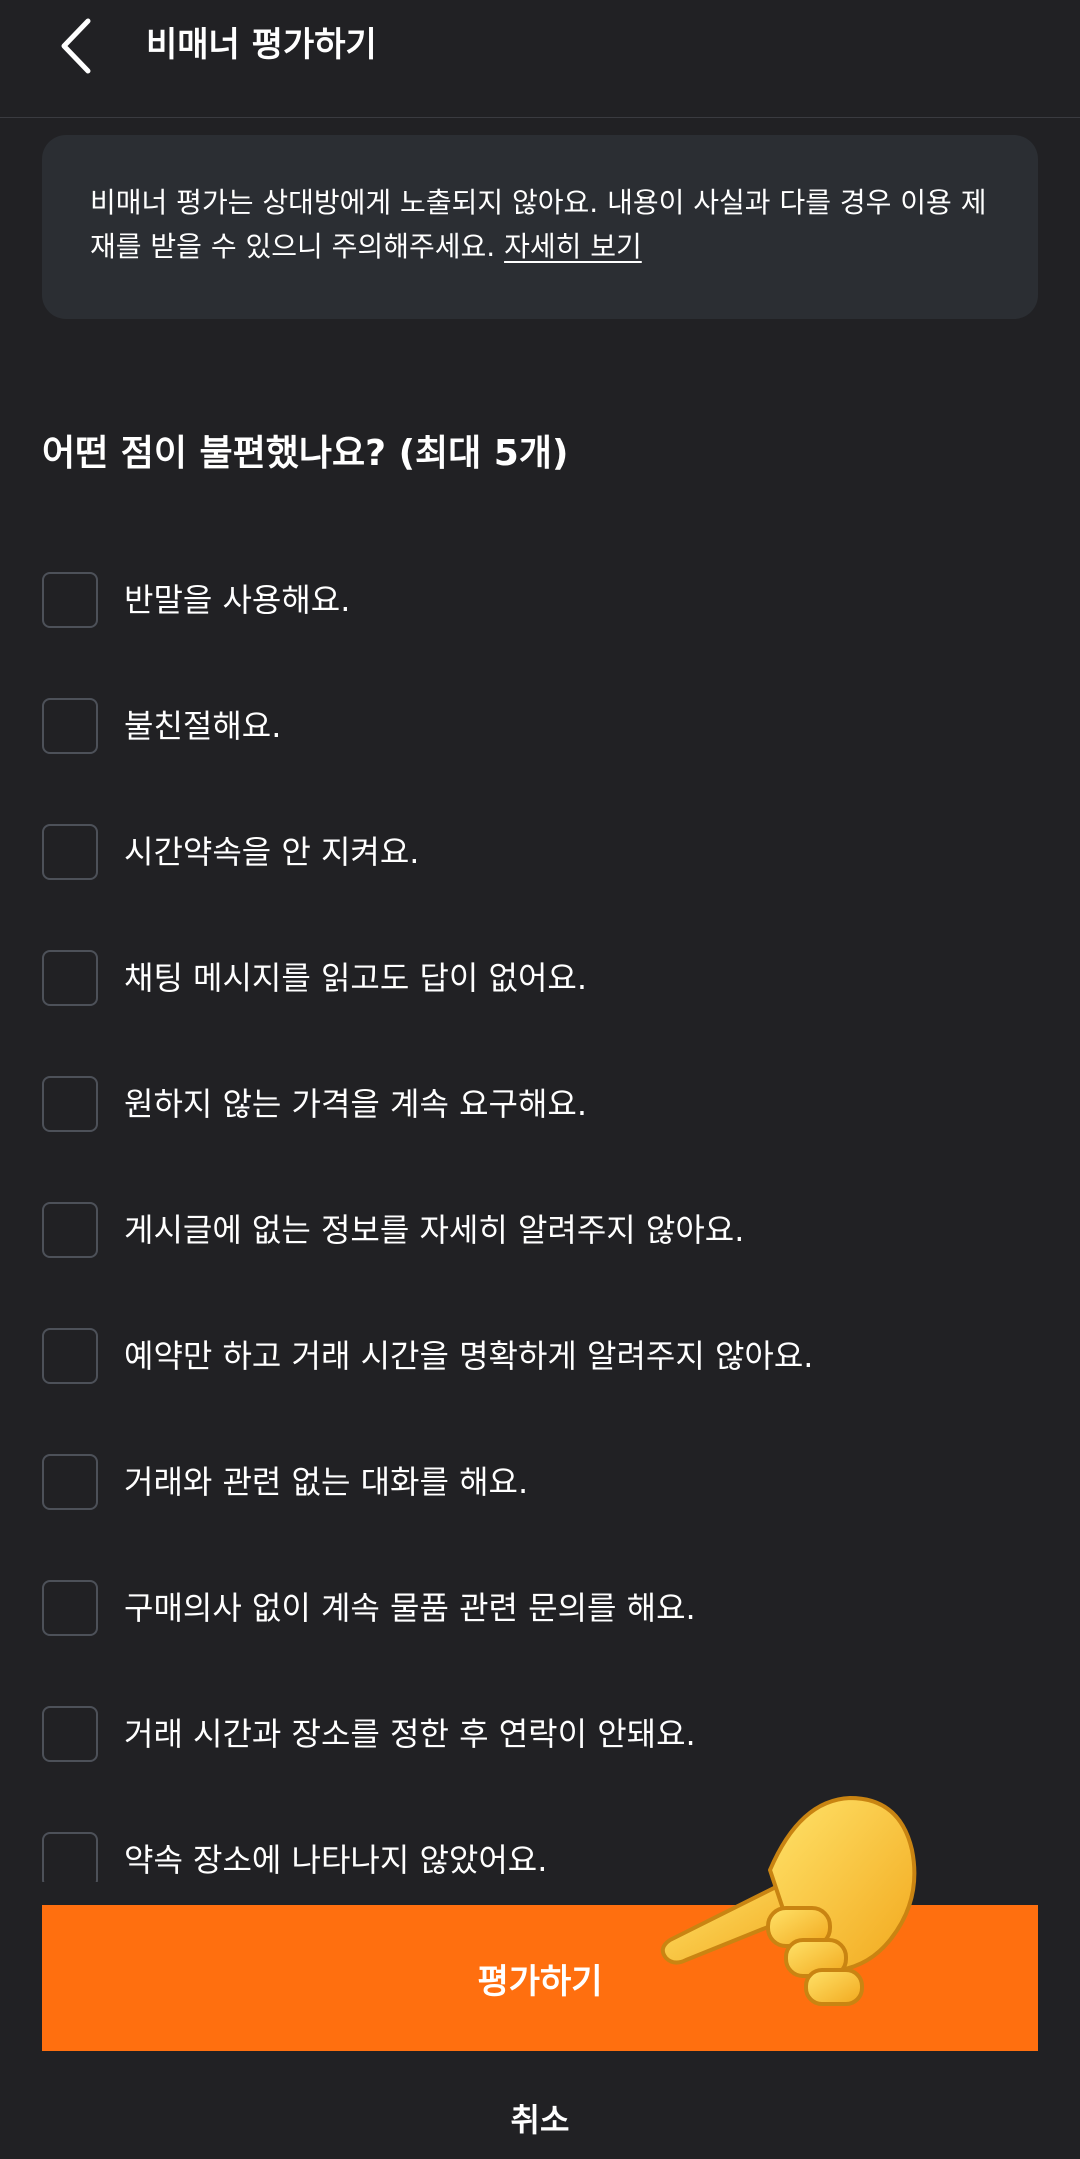  I want to click on option-item: 반말을 사용해요., so click(542, 600).